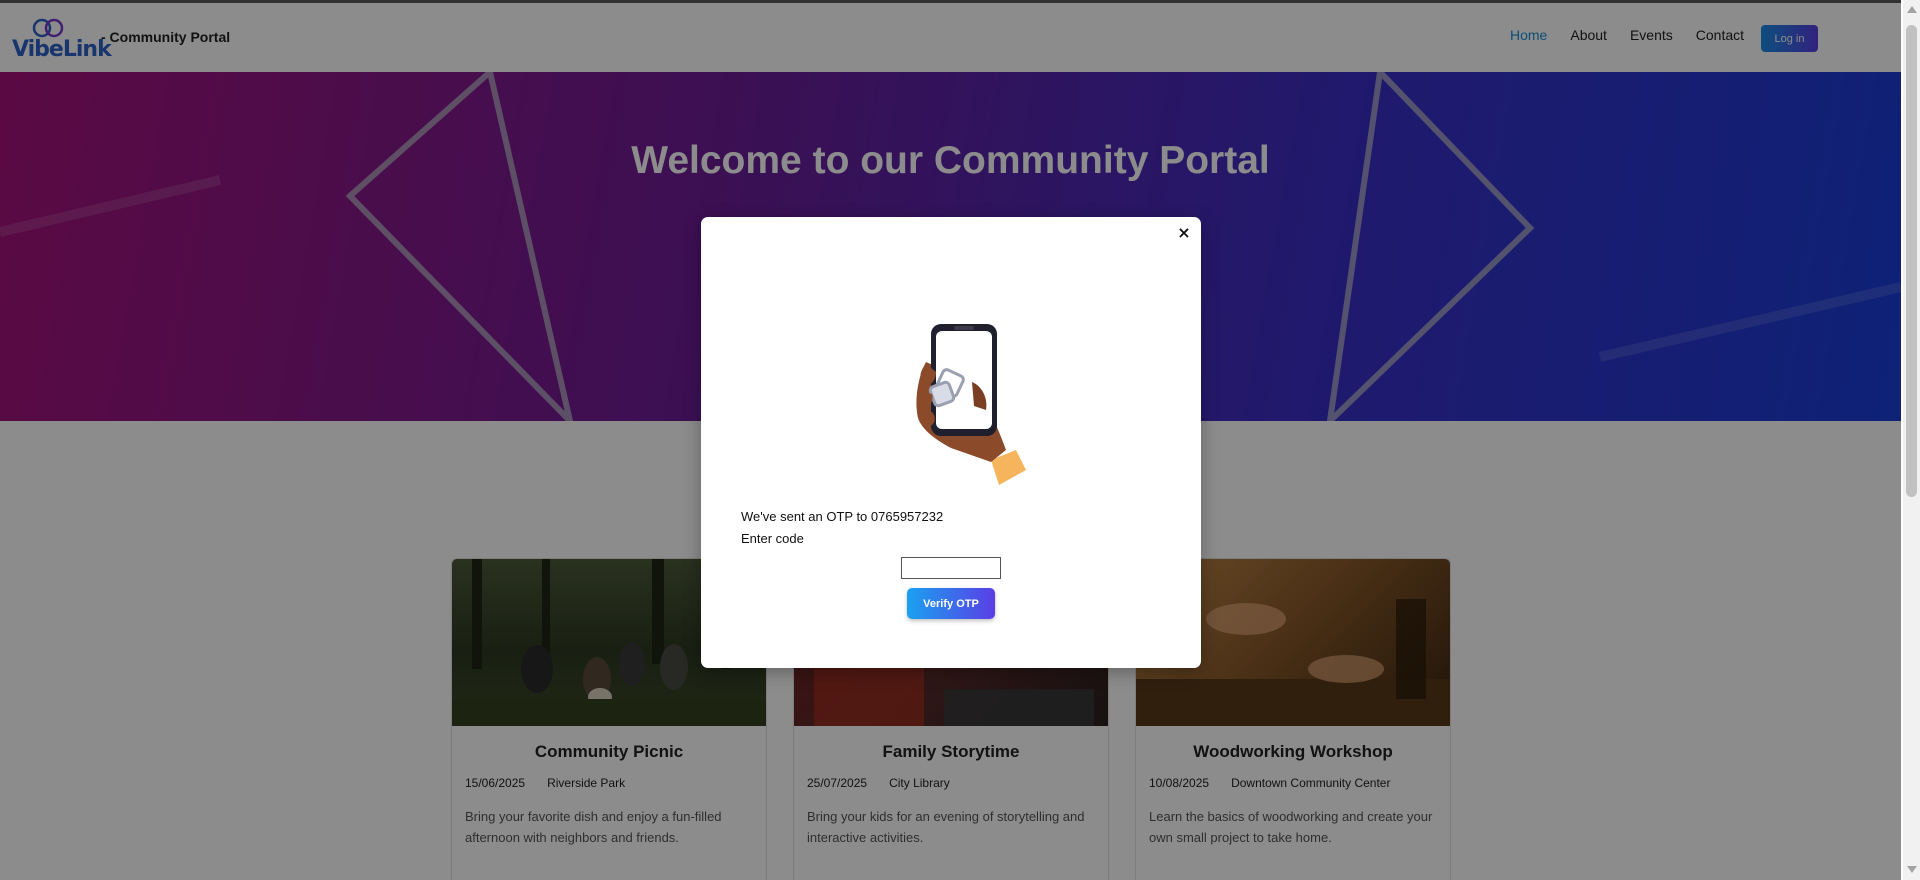  What do you see at coordinates (1184, 233) in the screenshot?
I see `close-button: ×` at bounding box center [1184, 233].